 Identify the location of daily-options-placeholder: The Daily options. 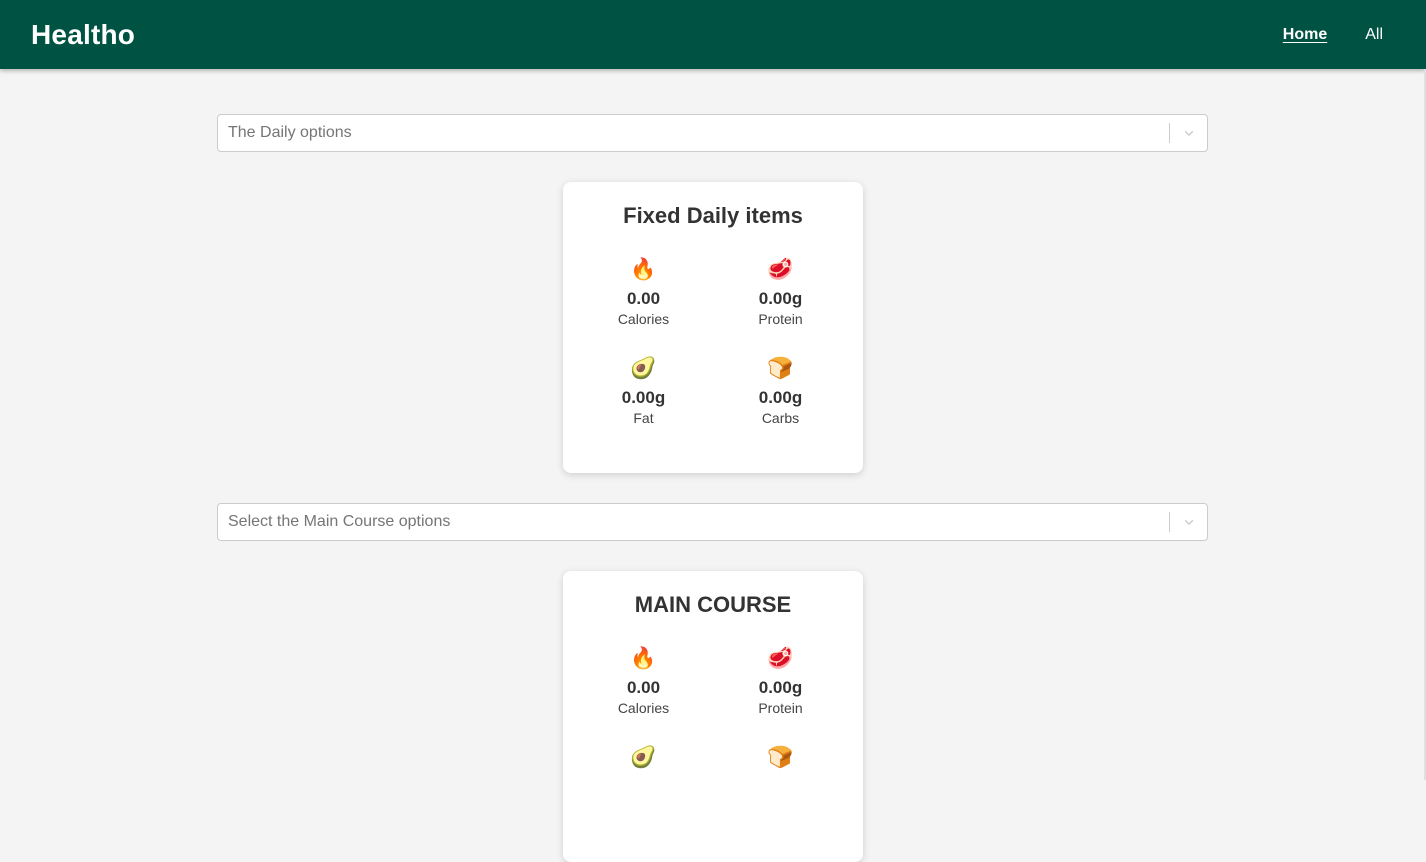
(290, 132).